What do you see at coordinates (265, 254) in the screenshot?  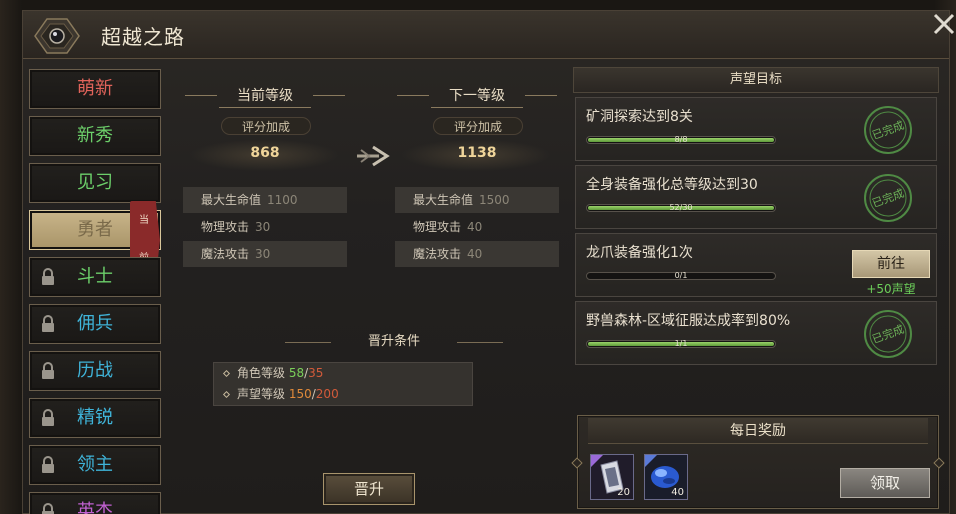 I see `current-stat-matk: 魔法攻击 30` at bounding box center [265, 254].